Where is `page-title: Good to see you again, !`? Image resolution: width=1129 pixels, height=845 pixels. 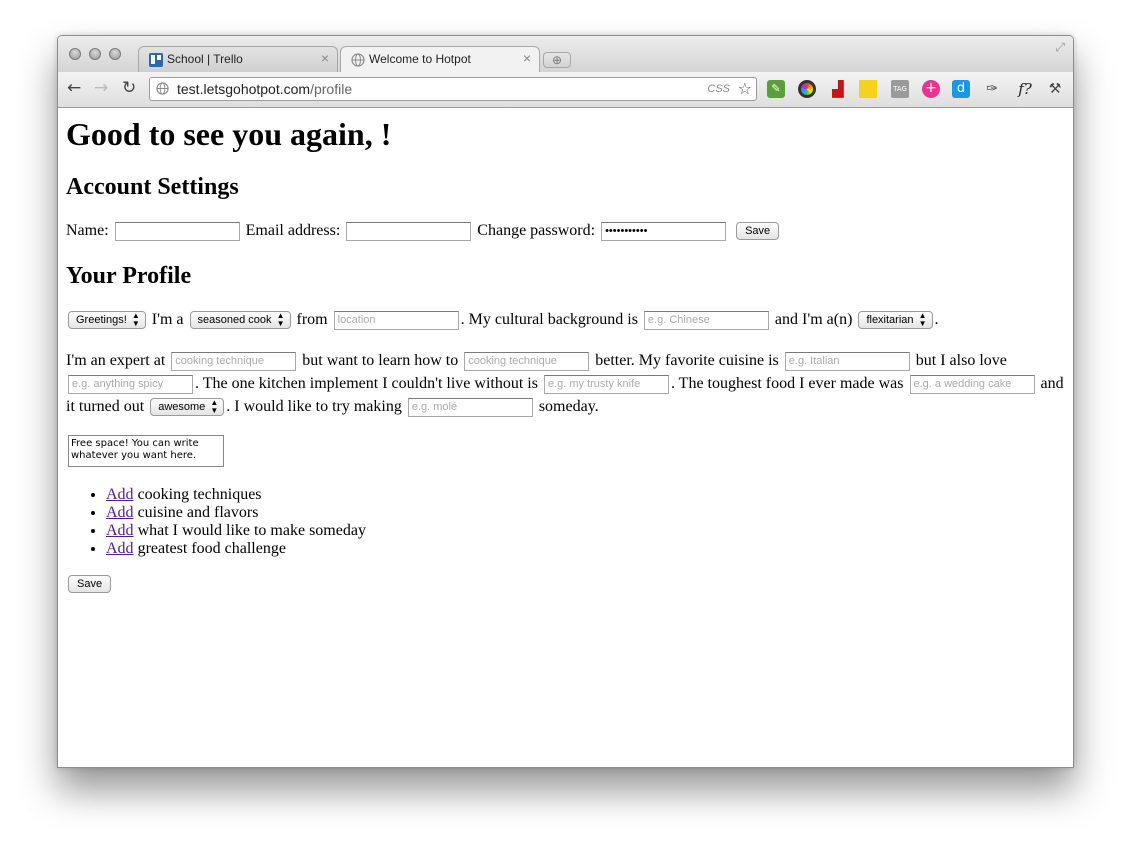
page-title: Good to see you again, ! is located at coordinates (229, 134).